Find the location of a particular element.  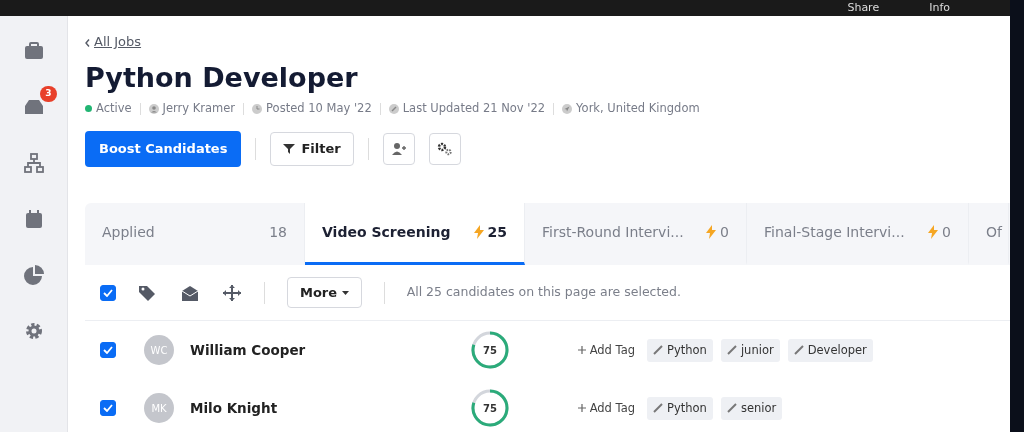

candidate-name: Milo Knight is located at coordinates (330, 408).